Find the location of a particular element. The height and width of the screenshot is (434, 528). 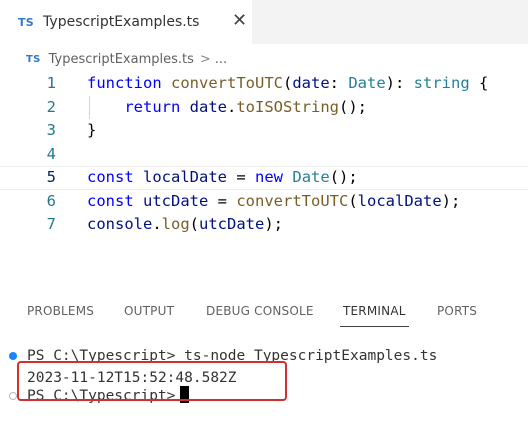

line-number: 2 is located at coordinates (51, 106).